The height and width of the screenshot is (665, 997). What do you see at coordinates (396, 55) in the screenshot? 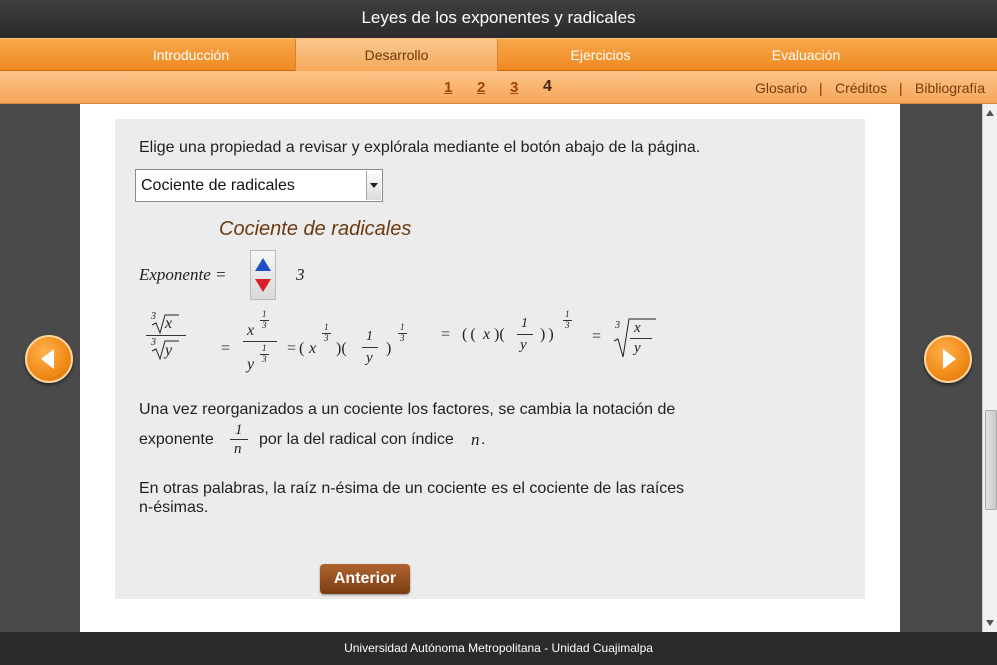
I see `tab-desarrollo: Desarrollo` at bounding box center [396, 55].